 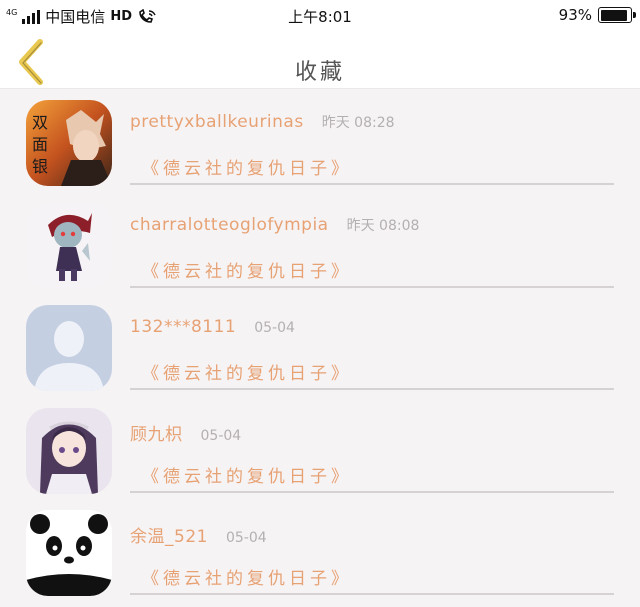 What do you see at coordinates (185, 432) in the screenshot?
I see `meta-line: 顾九枳 05-04` at bounding box center [185, 432].